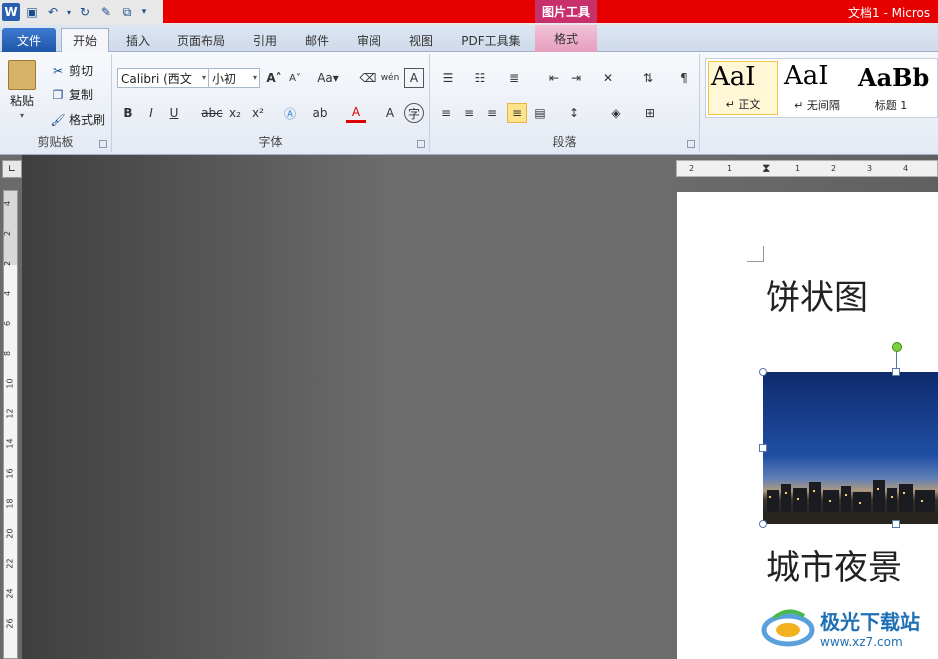 Image resolution: width=938 pixels, height=659 pixels. I want to click on justify-icon: ≡, so click(517, 113).